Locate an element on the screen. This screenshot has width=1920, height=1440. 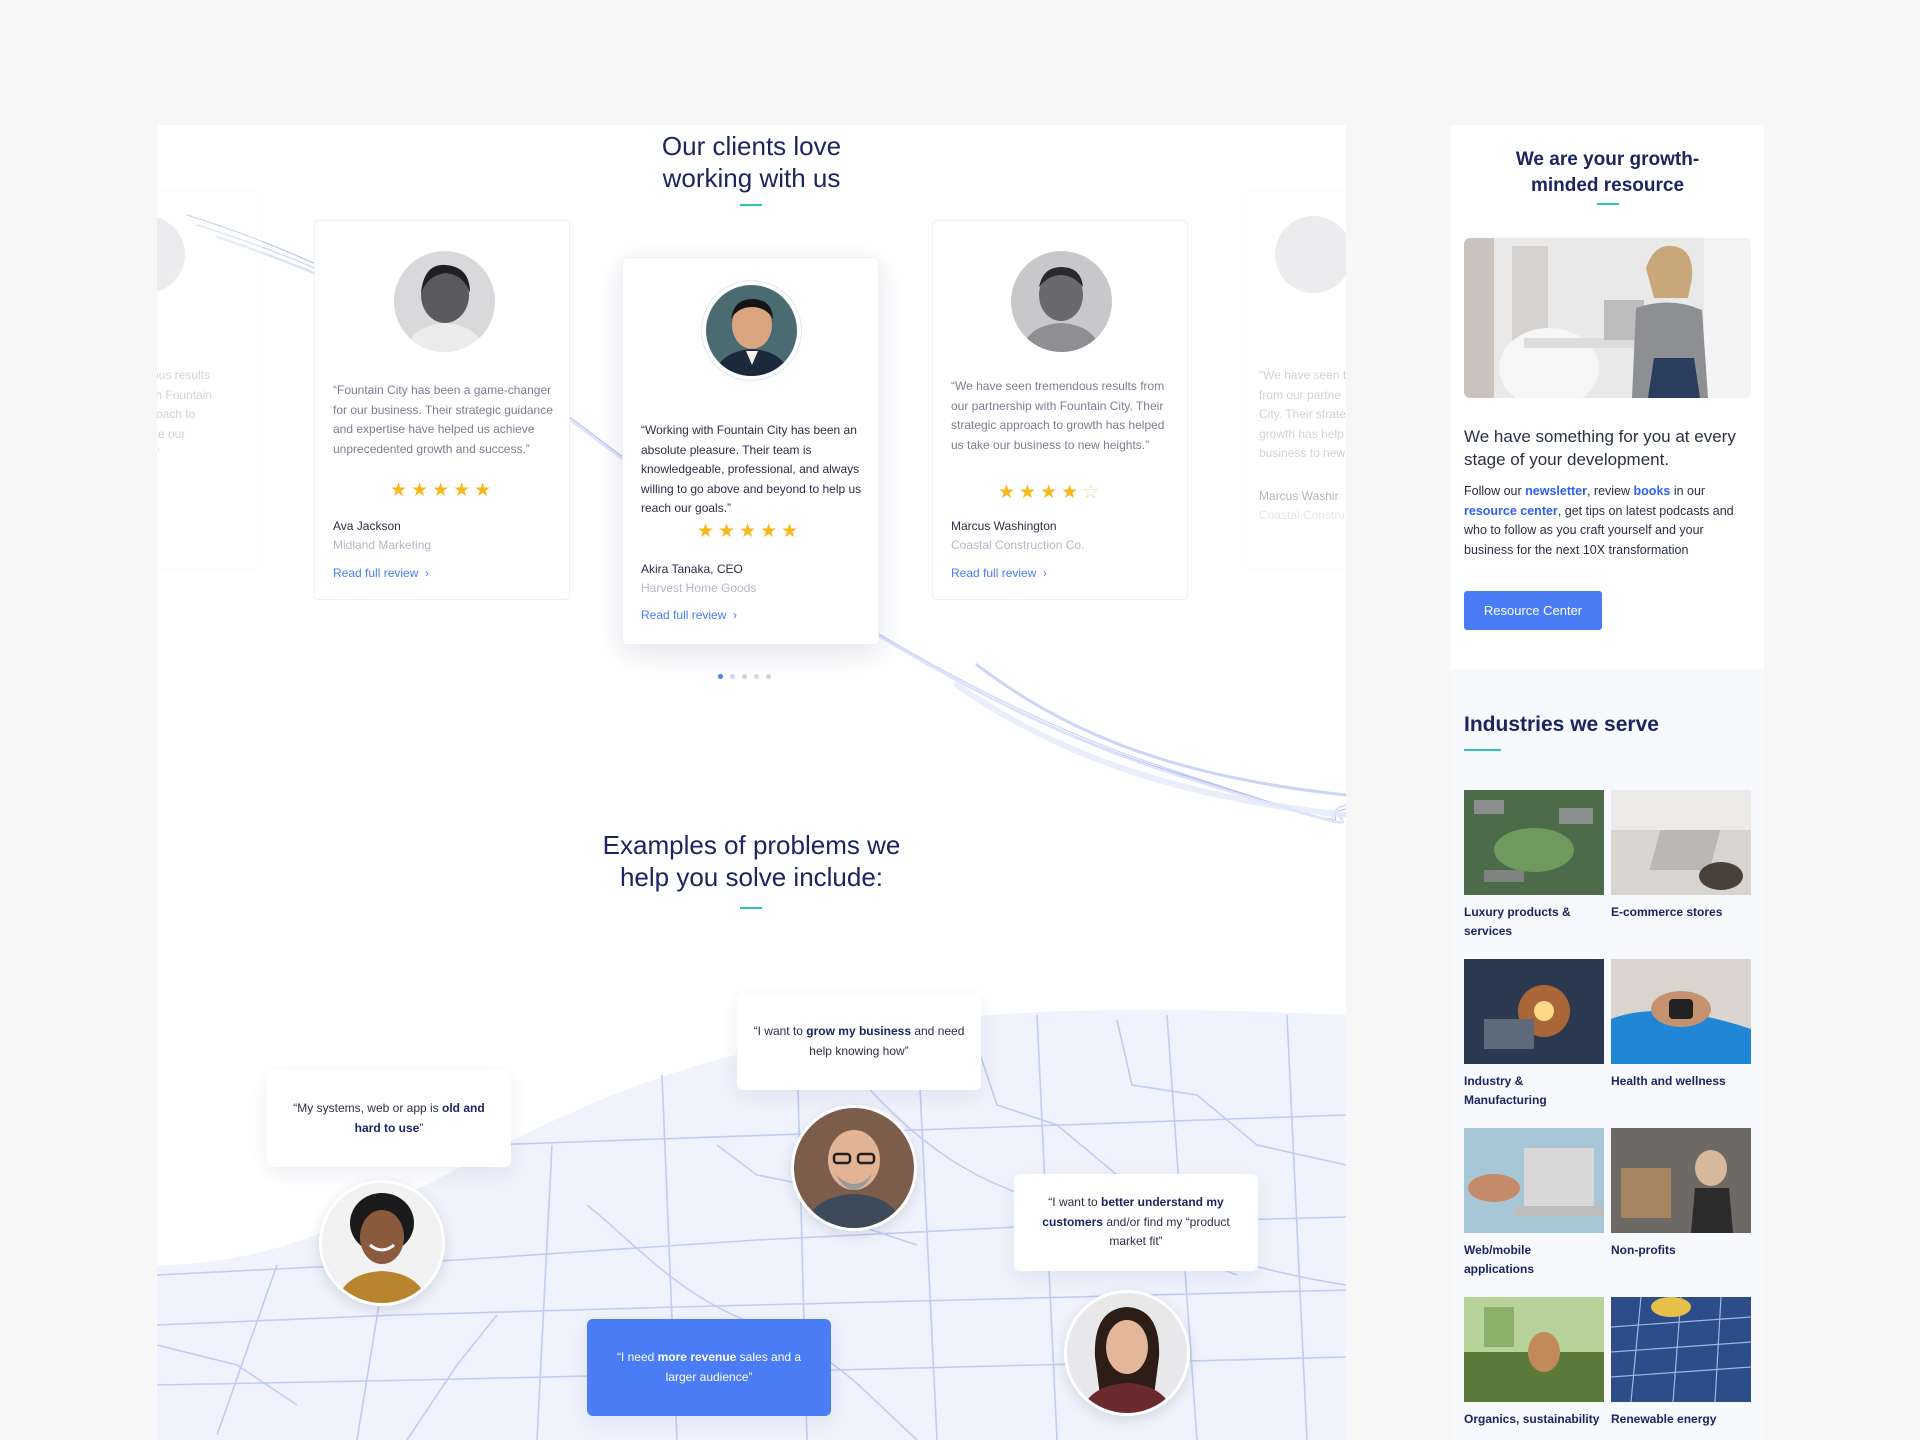
avatar-marcus-washington is located at coordinates (1061, 301).